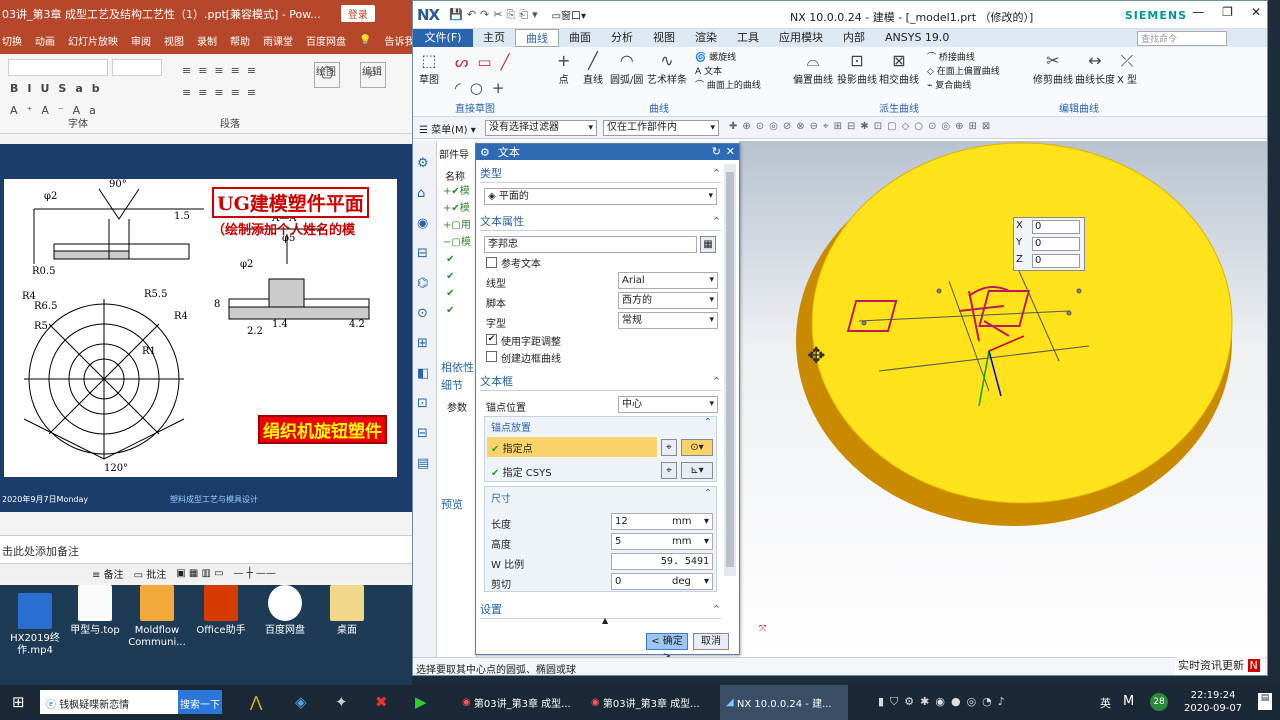 This screenshot has width=1280, height=720. Describe the element at coordinates (669, 470) in the screenshot. I see `csys-dialog-button: ⌖` at that location.